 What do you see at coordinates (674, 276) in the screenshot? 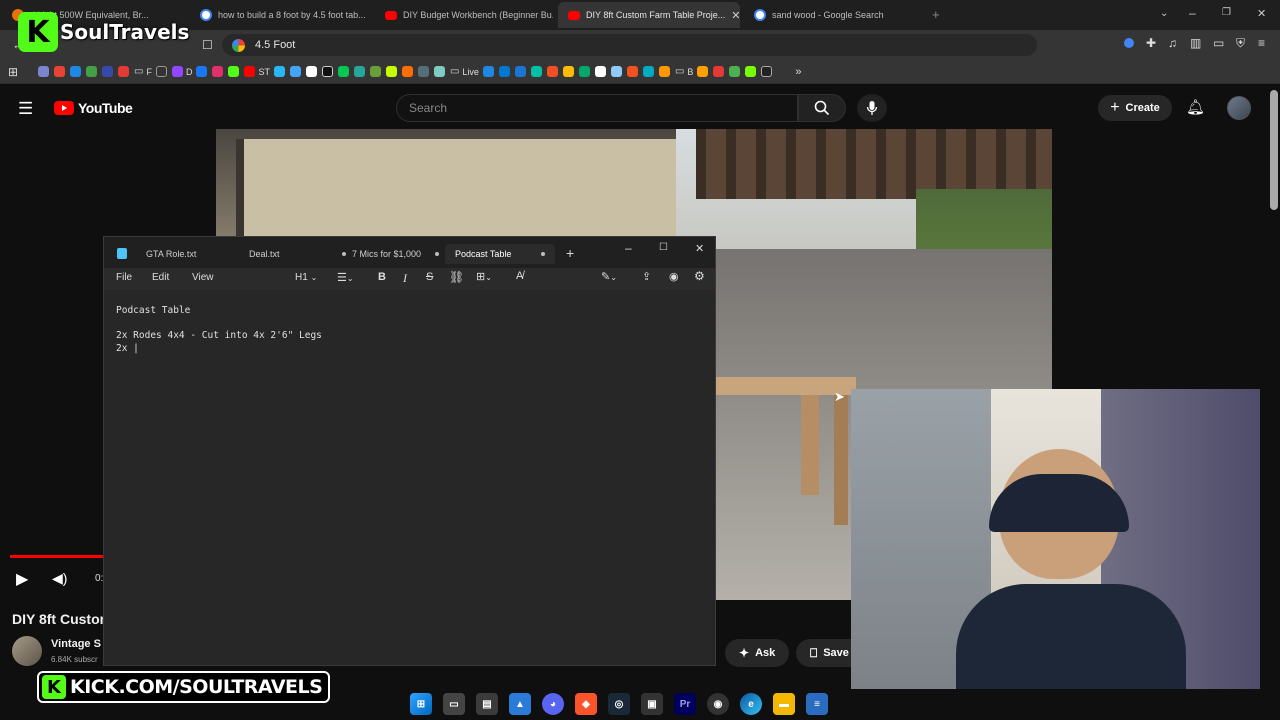
I see `account-icon: ◉` at bounding box center [674, 276].